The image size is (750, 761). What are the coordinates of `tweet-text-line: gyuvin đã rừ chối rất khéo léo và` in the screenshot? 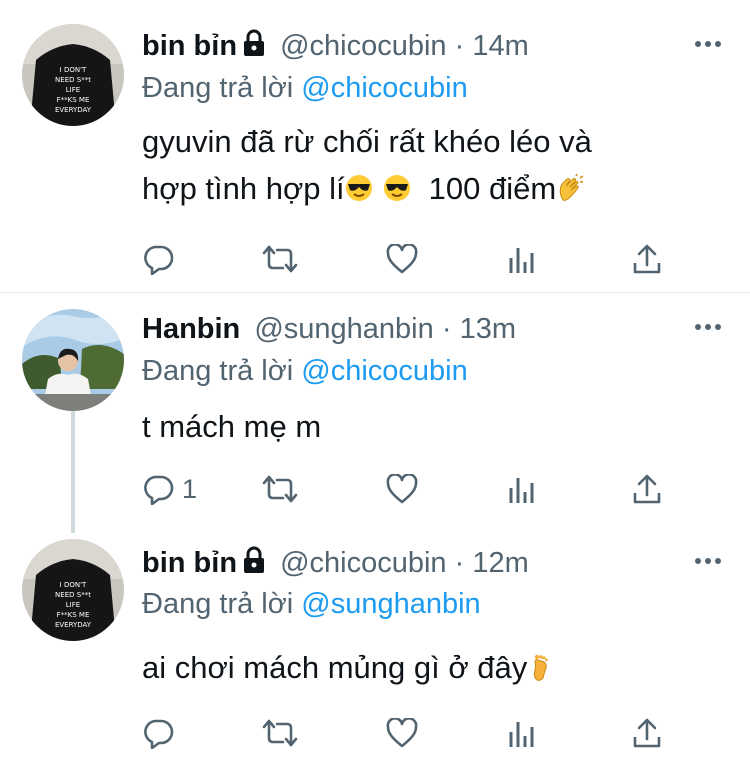 It's located at (367, 141).